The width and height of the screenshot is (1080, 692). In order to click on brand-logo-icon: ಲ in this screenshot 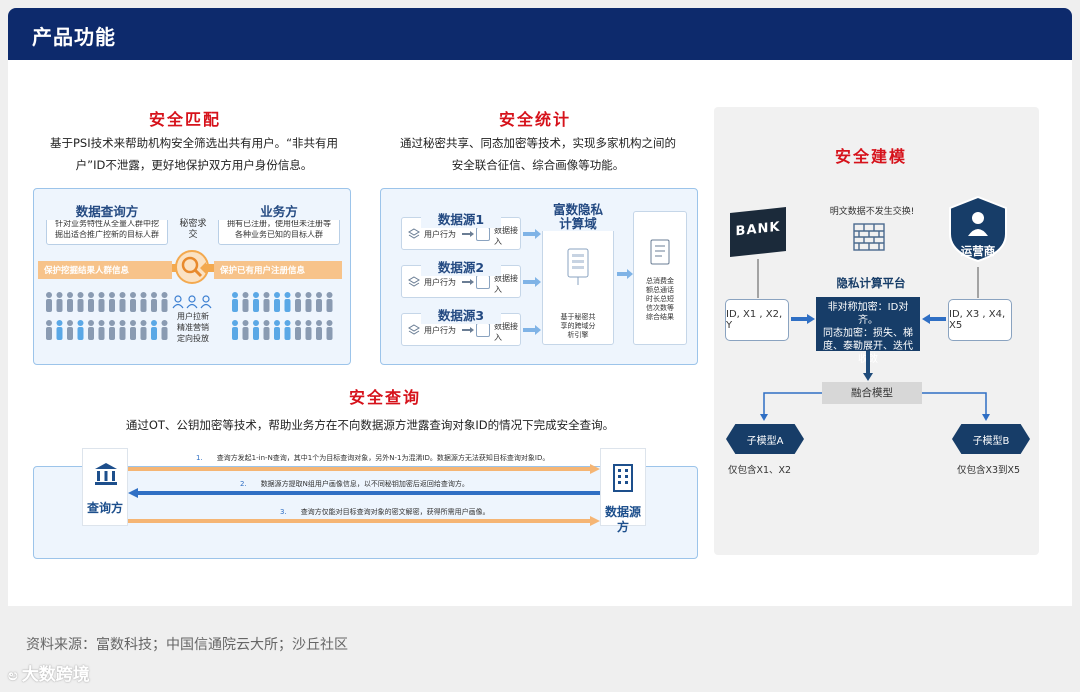, I will do `click(13, 675)`.